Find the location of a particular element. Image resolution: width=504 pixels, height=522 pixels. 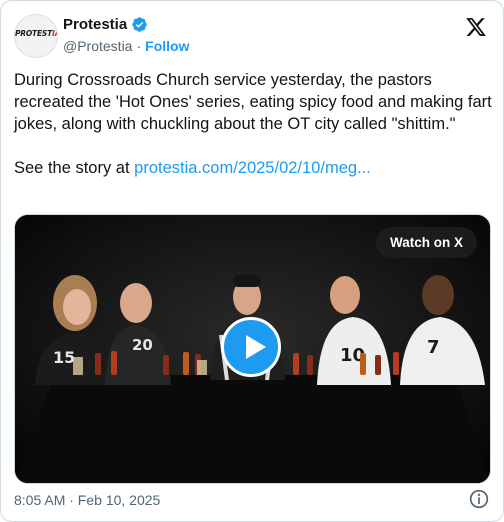

author-name-row: Protestia is located at coordinates (105, 24).